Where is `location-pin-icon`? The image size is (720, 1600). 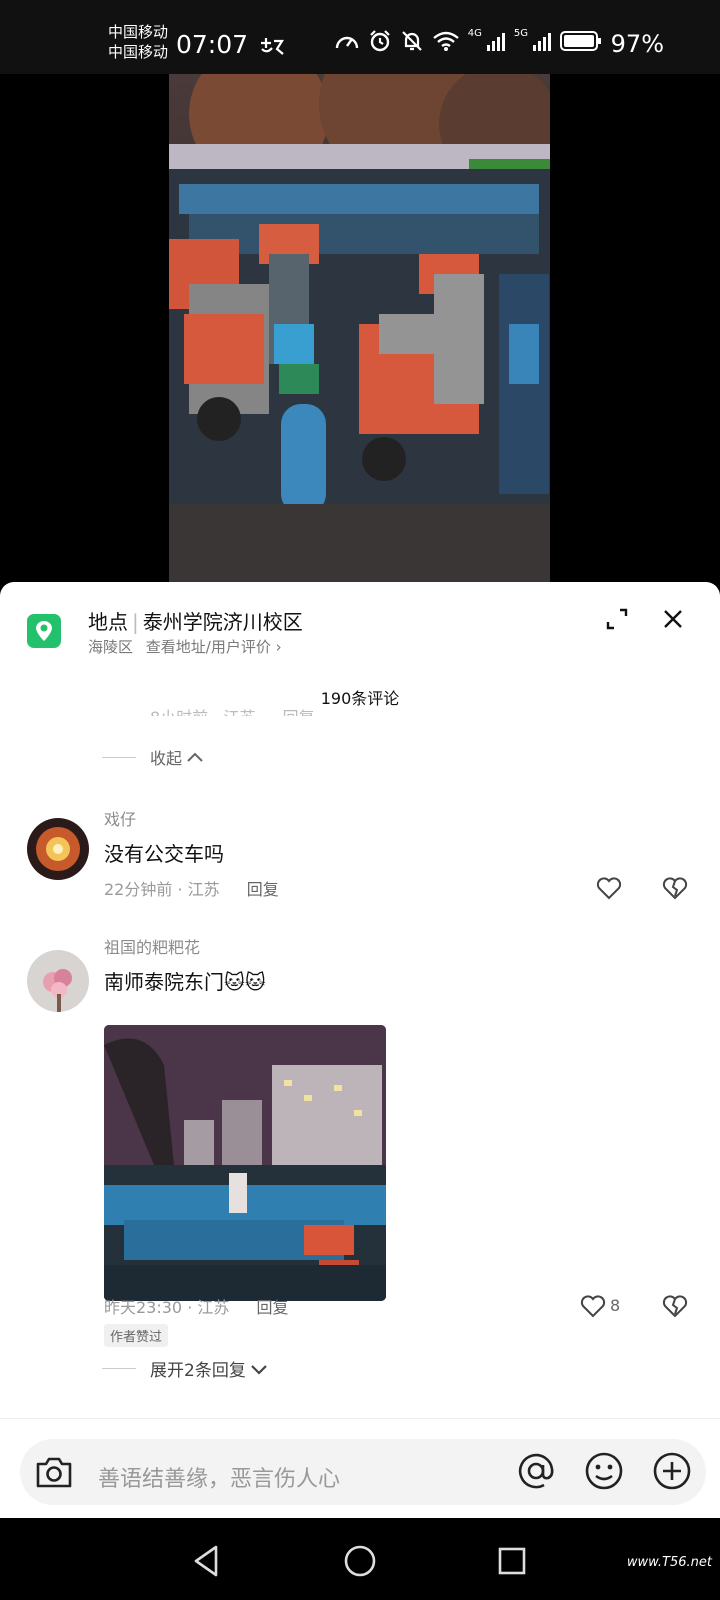
location-pin-icon is located at coordinates (44, 631).